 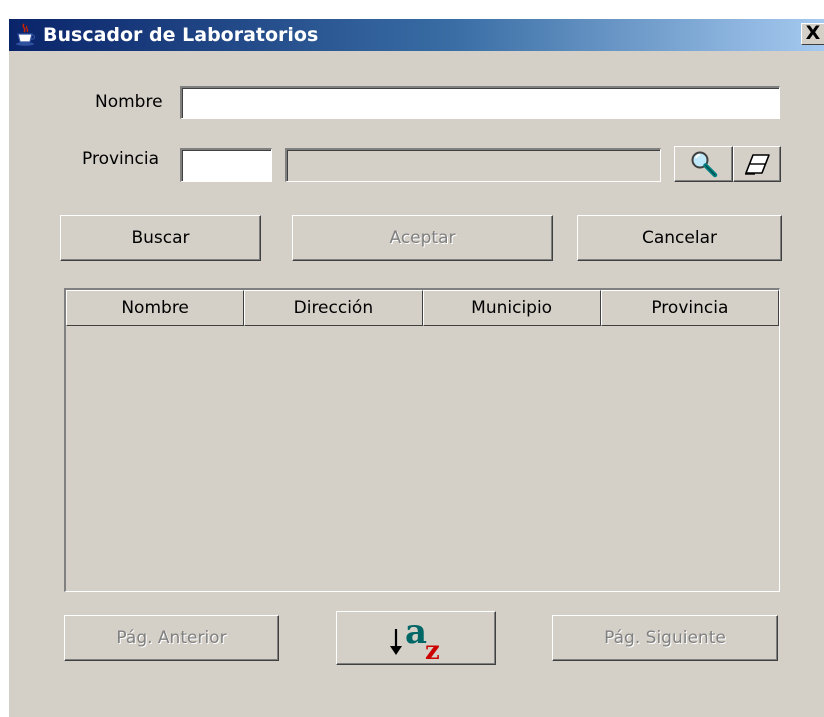 I want to click on column-header-provincia: Provincia, so click(x=689, y=308).